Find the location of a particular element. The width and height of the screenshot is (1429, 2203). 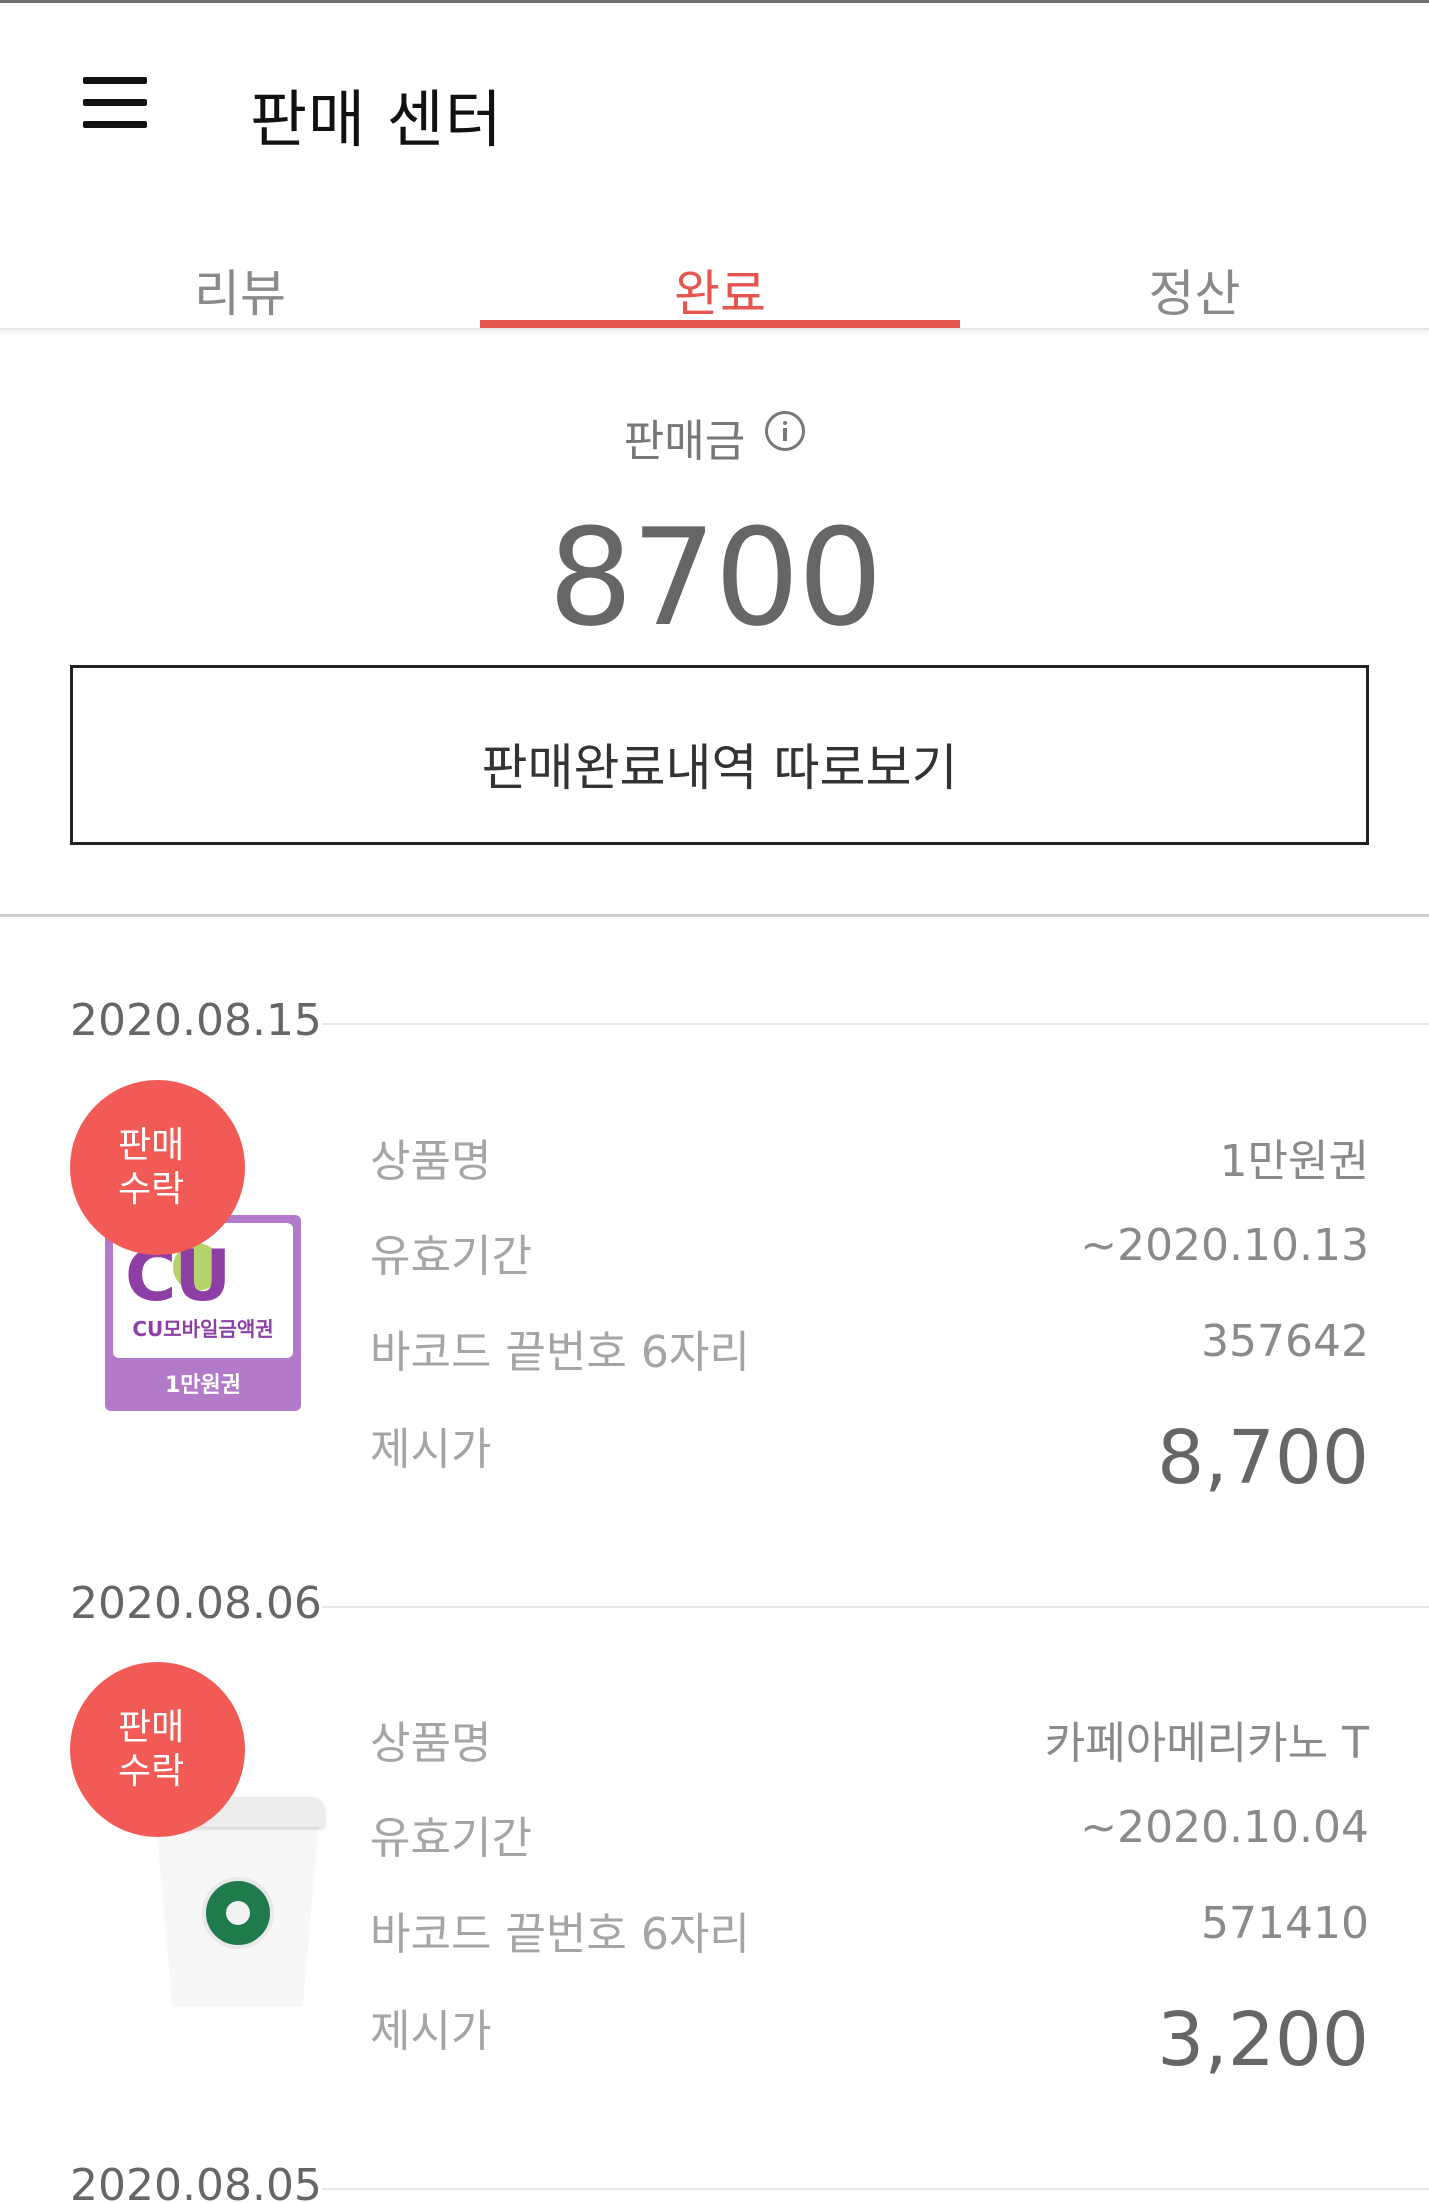

product-name-value: 1만원권 is located at coordinates (1294, 1161).